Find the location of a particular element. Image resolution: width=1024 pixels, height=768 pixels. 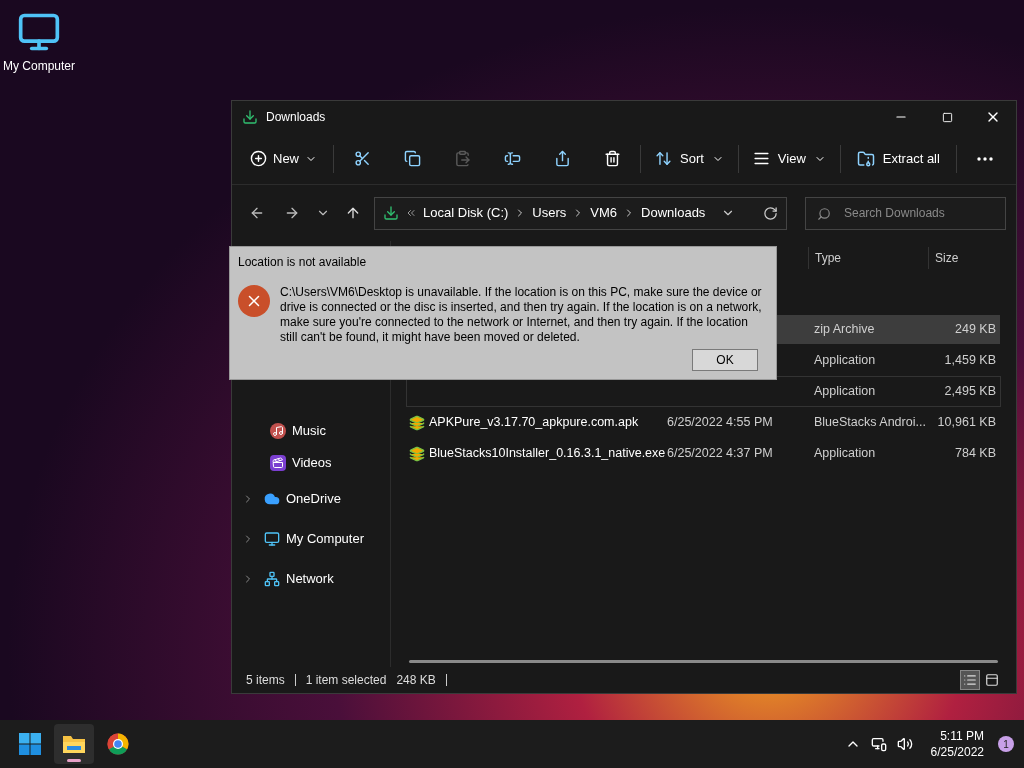

item-count: 5 items is located at coordinates (265, 680).